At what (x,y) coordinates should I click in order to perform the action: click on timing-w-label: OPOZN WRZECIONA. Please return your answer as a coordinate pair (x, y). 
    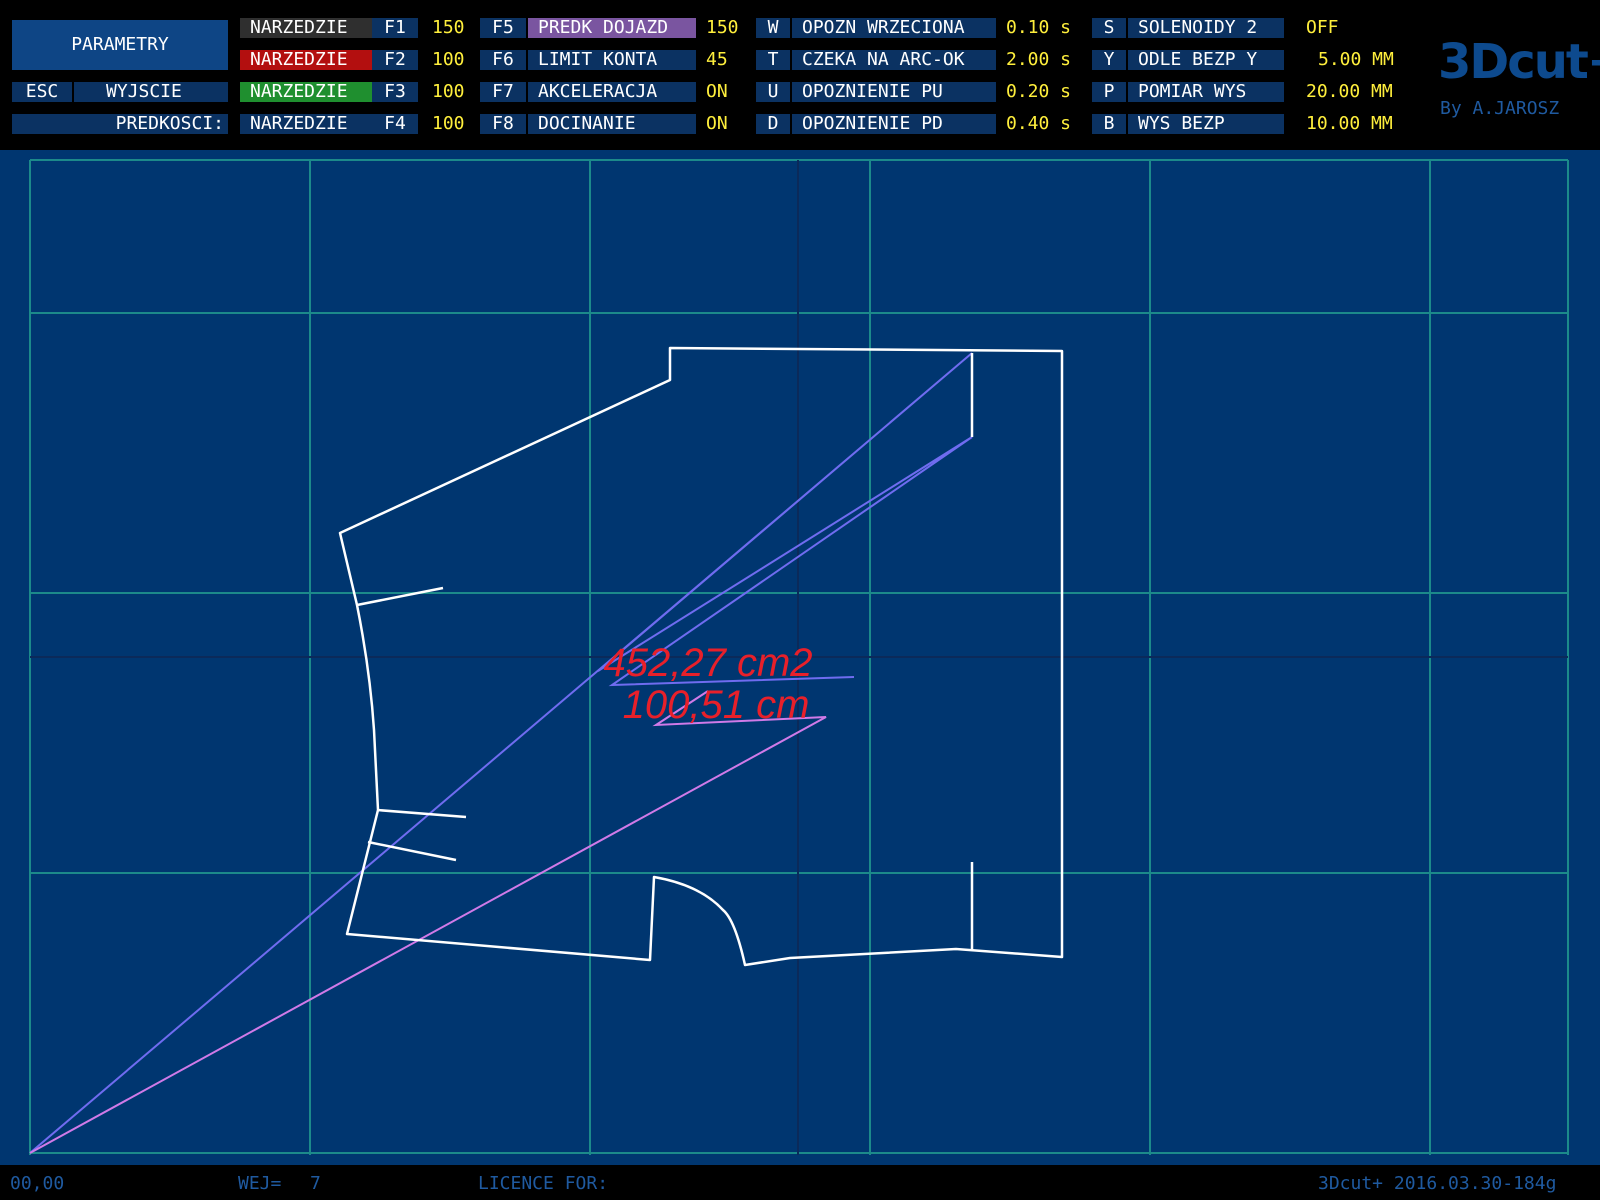
    Looking at the image, I should click on (894, 28).